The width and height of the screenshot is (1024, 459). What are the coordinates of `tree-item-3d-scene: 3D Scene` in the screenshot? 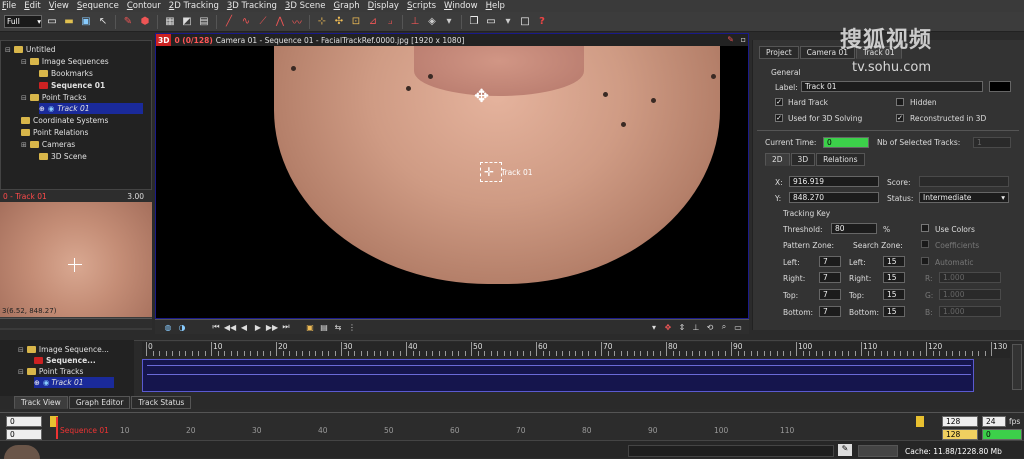 It's located at (63, 156).